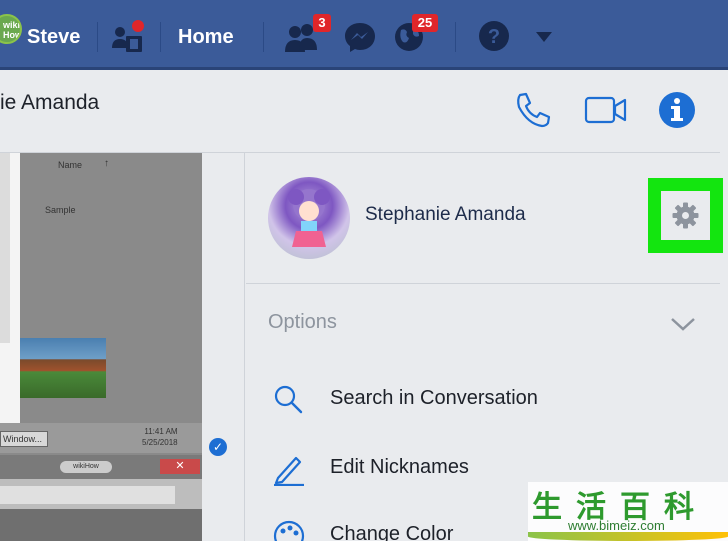 The image size is (728, 541). What do you see at coordinates (206, 37) in the screenshot?
I see `home-link: Home` at bounding box center [206, 37].